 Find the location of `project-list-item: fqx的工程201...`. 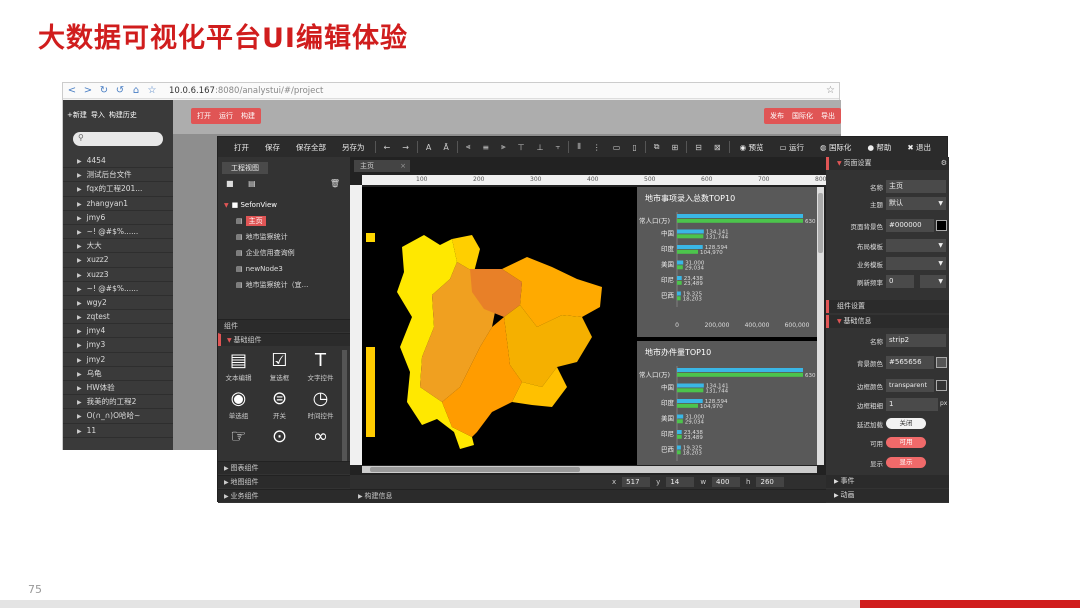

project-list-item: fqx的工程201... is located at coordinates (118, 189).